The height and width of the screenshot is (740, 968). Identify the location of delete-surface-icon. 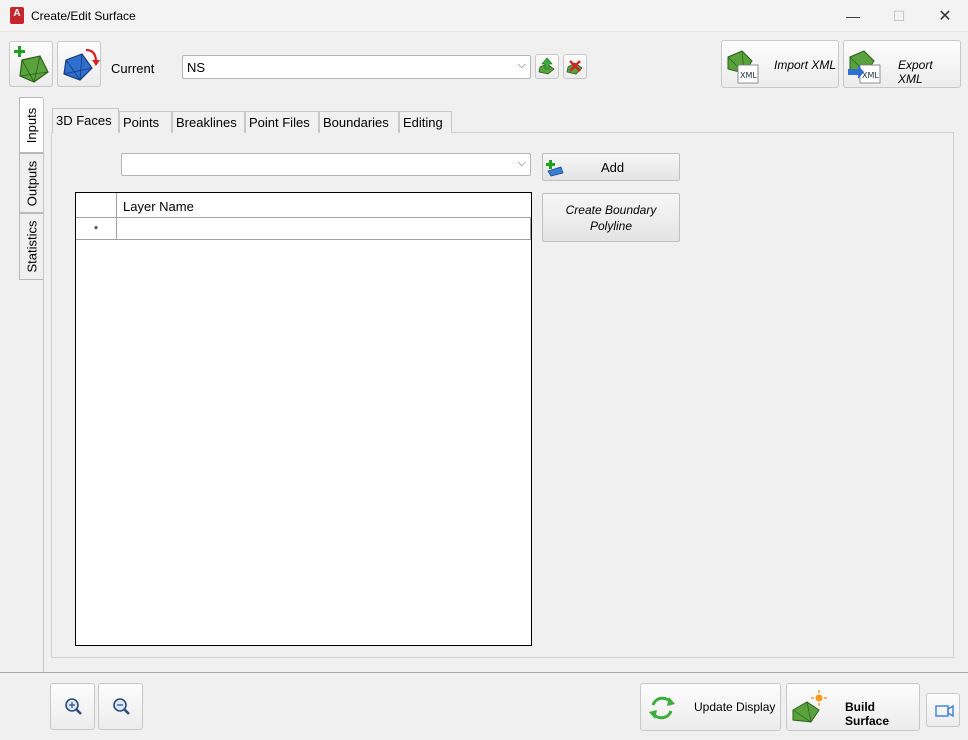
(574, 67).